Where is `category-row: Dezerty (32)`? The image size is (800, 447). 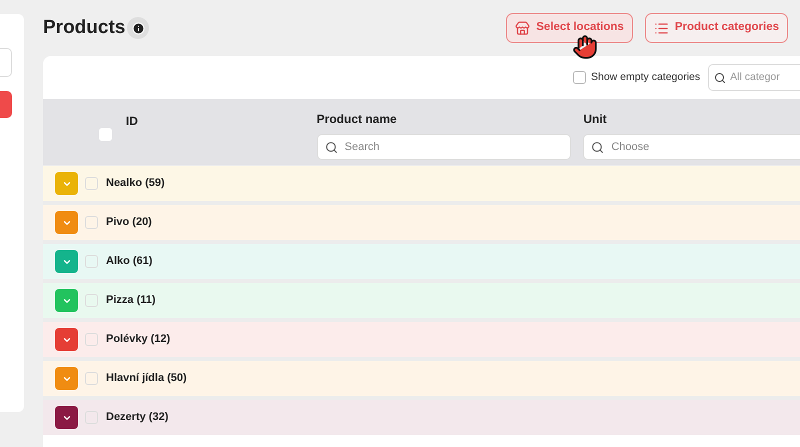 category-row: Dezerty (32) is located at coordinates (421, 417).